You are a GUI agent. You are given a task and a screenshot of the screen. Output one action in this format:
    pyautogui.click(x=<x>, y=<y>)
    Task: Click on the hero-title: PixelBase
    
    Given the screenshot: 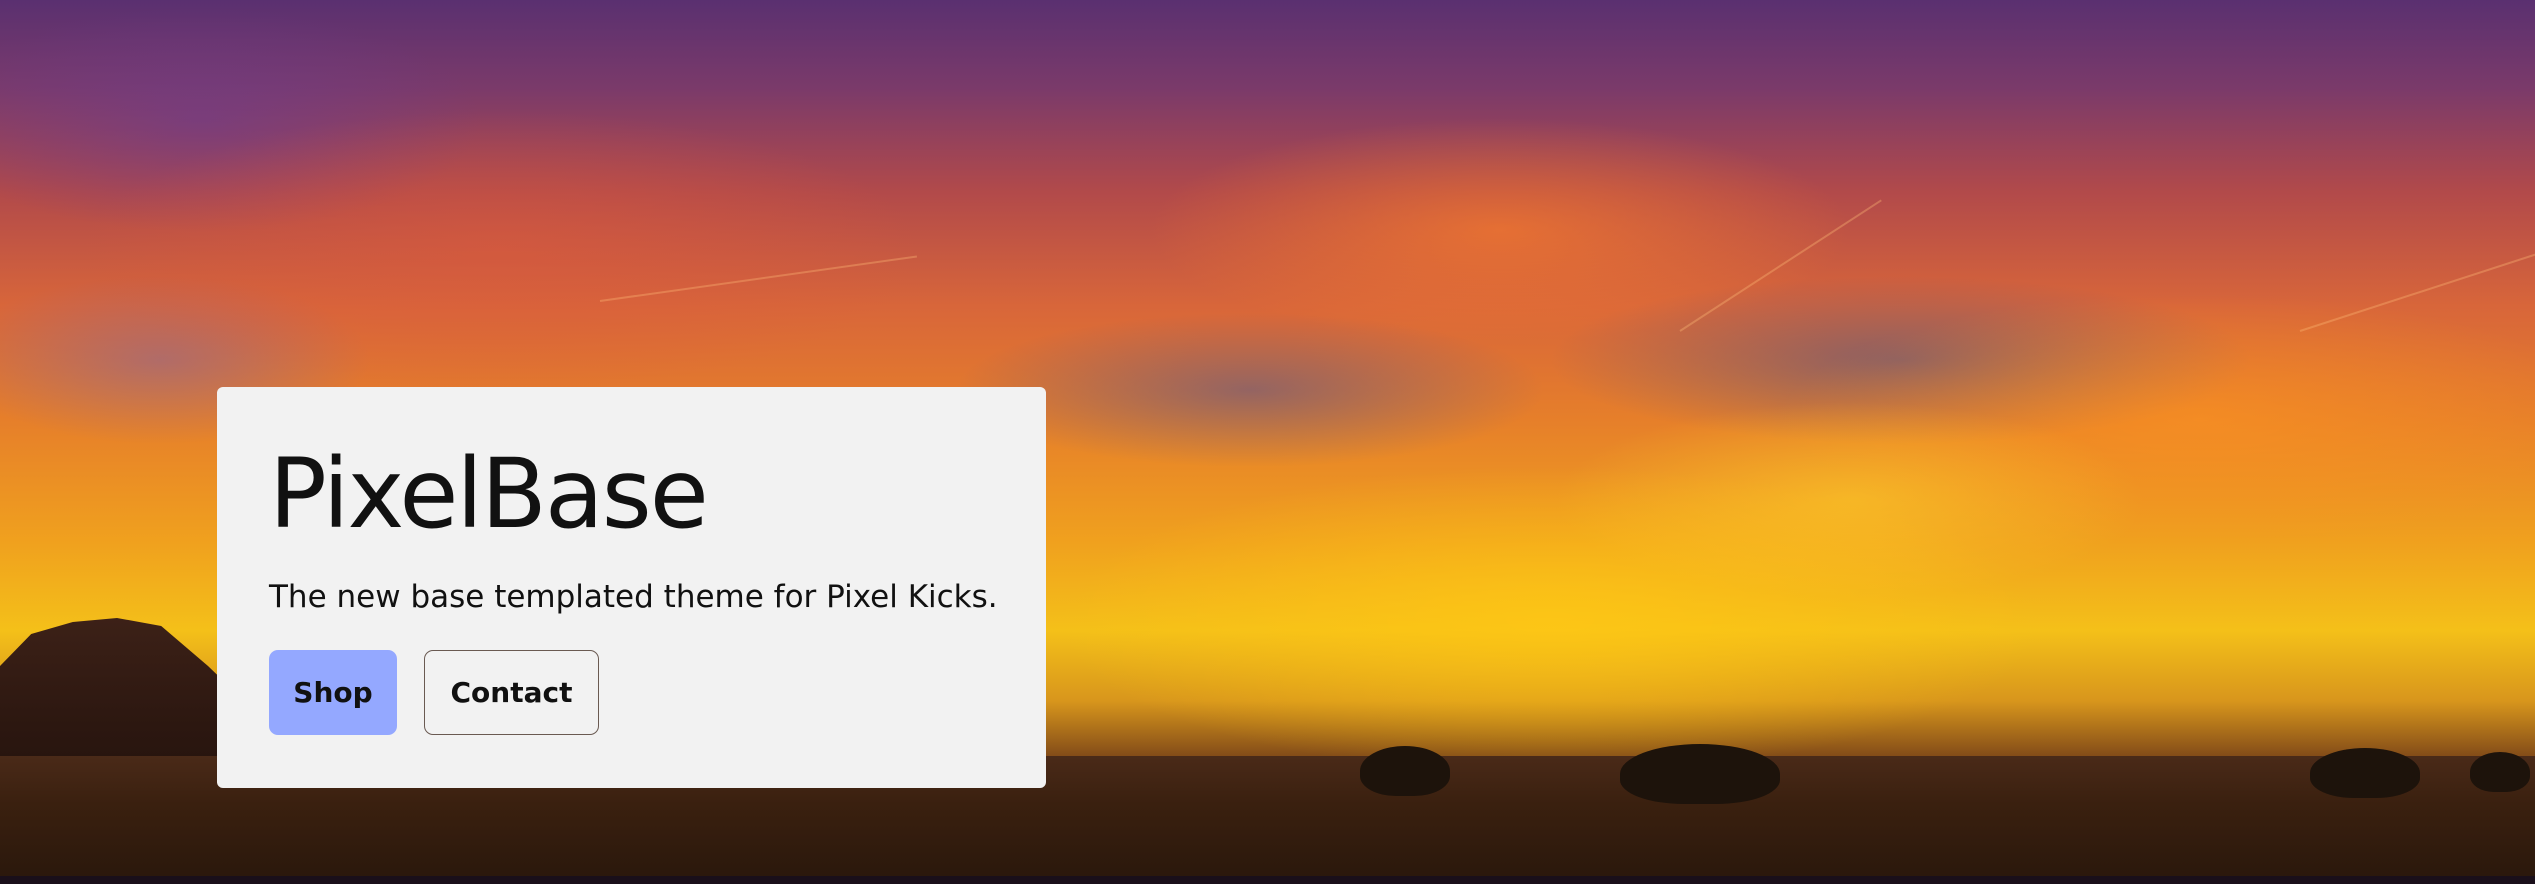 What is the action you would take?
    pyautogui.click(x=489, y=494)
    